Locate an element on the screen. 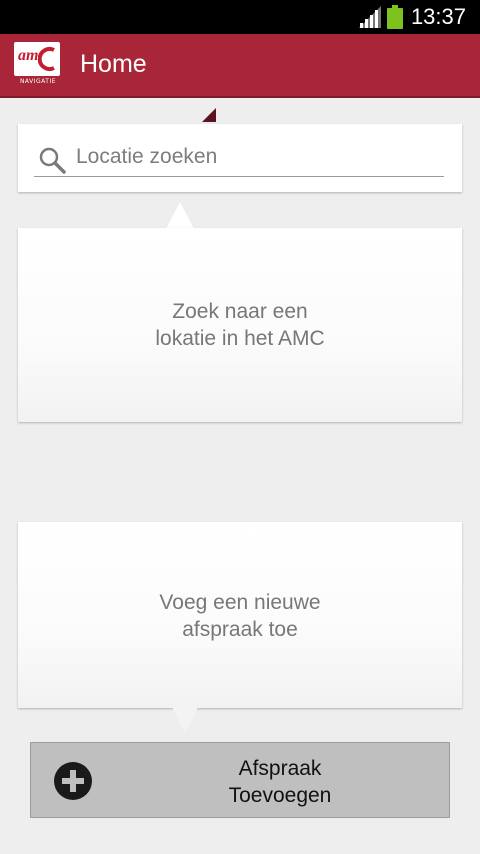  status-indicators: 13:37 is located at coordinates (412, 17).